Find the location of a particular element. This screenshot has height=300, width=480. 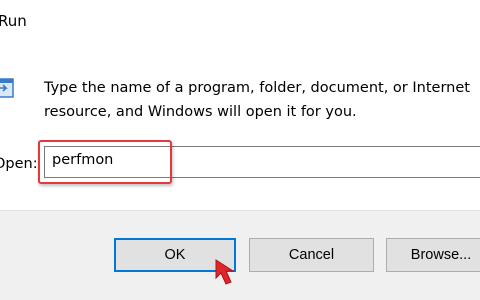

open-field-label: Open: is located at coordinates (19, 164).